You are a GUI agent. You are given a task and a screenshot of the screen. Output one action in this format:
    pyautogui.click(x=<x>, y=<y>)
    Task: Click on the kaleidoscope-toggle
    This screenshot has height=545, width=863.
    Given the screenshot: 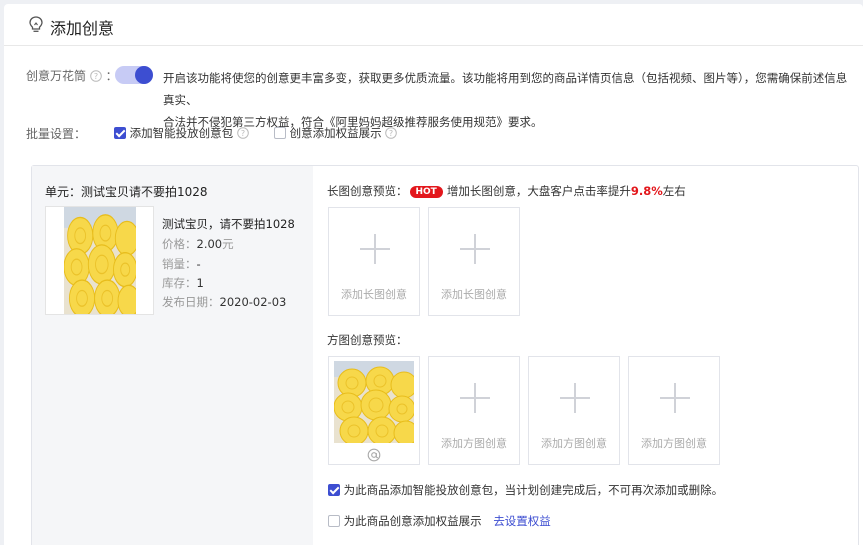 What is the action you would take?
    pyautogui.click(x=134, y=75)
    